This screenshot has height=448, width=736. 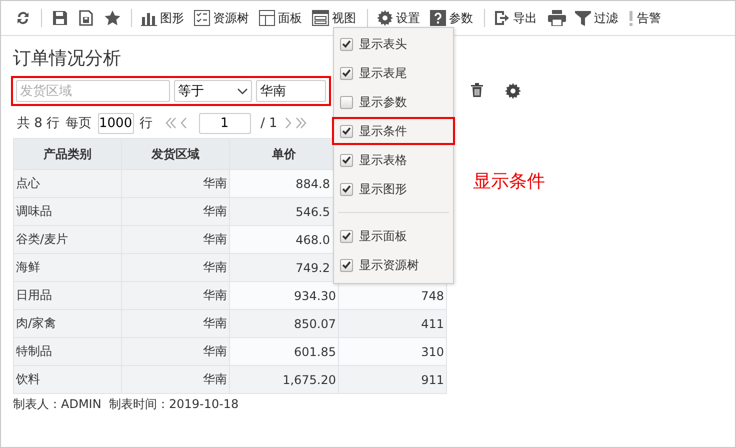 I want to click on report-title: 订单情况分析, so click(x=67, y=58).